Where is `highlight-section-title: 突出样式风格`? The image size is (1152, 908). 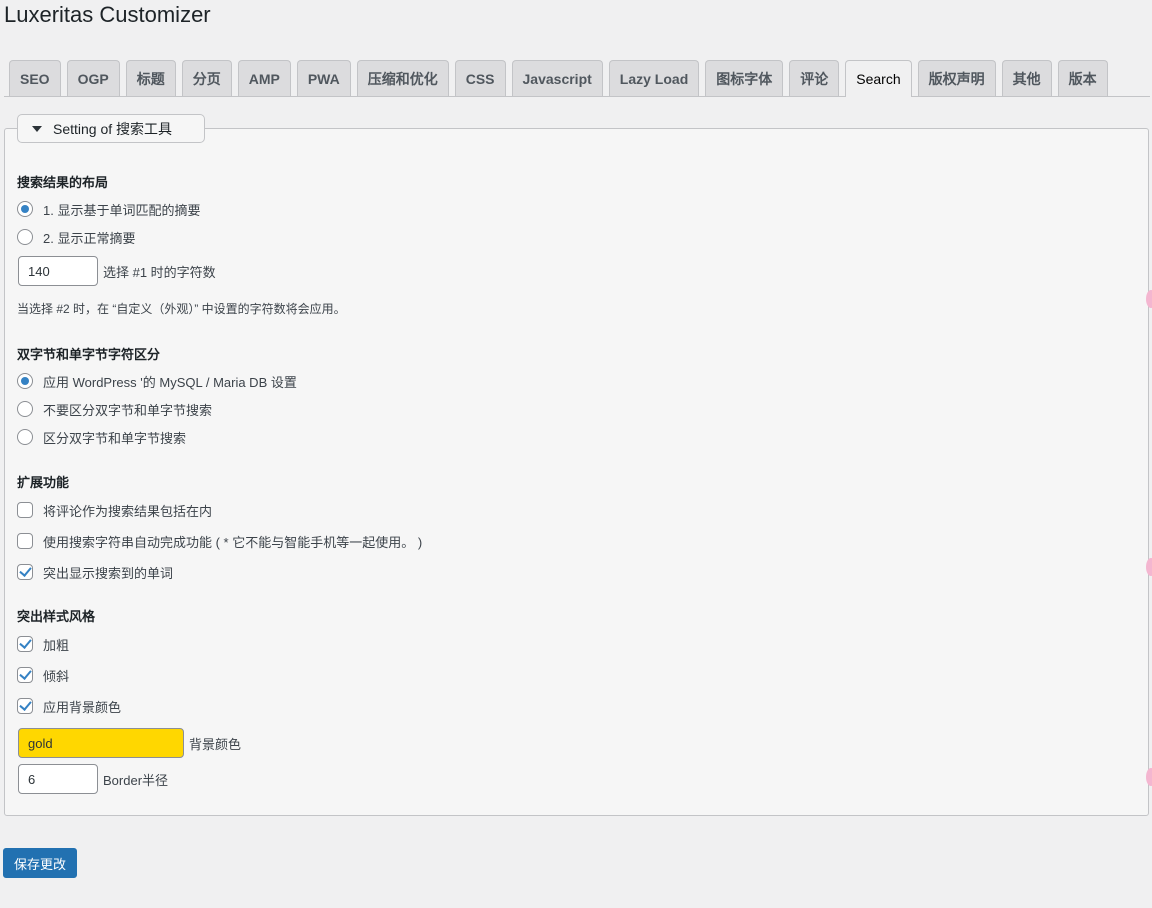
highlight-section-title: 突出样式风格 is located at coordinates (56, 616).